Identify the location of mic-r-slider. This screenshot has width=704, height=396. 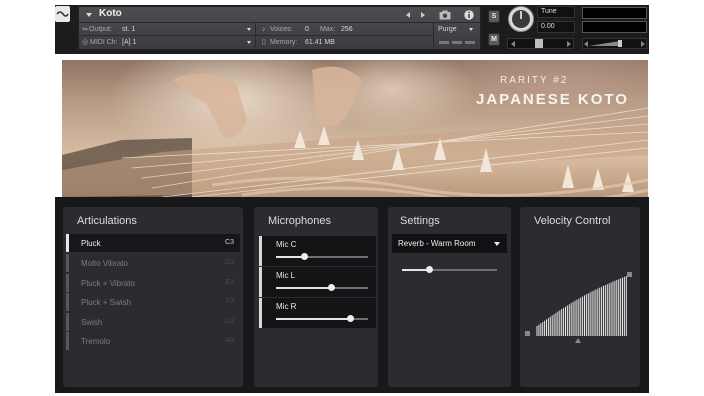
(322, 318).